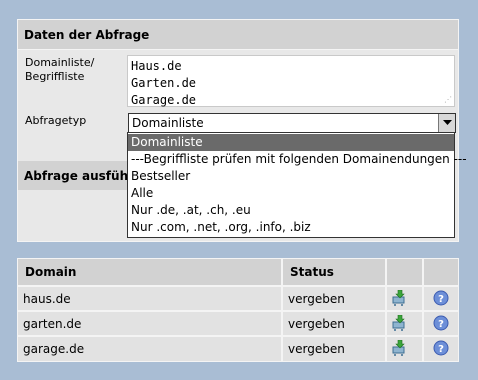  What do you see at coordinates (164, 83) in the screenshot?
I see `textarea-line: Garten.de` at bounding box center [164, 83].